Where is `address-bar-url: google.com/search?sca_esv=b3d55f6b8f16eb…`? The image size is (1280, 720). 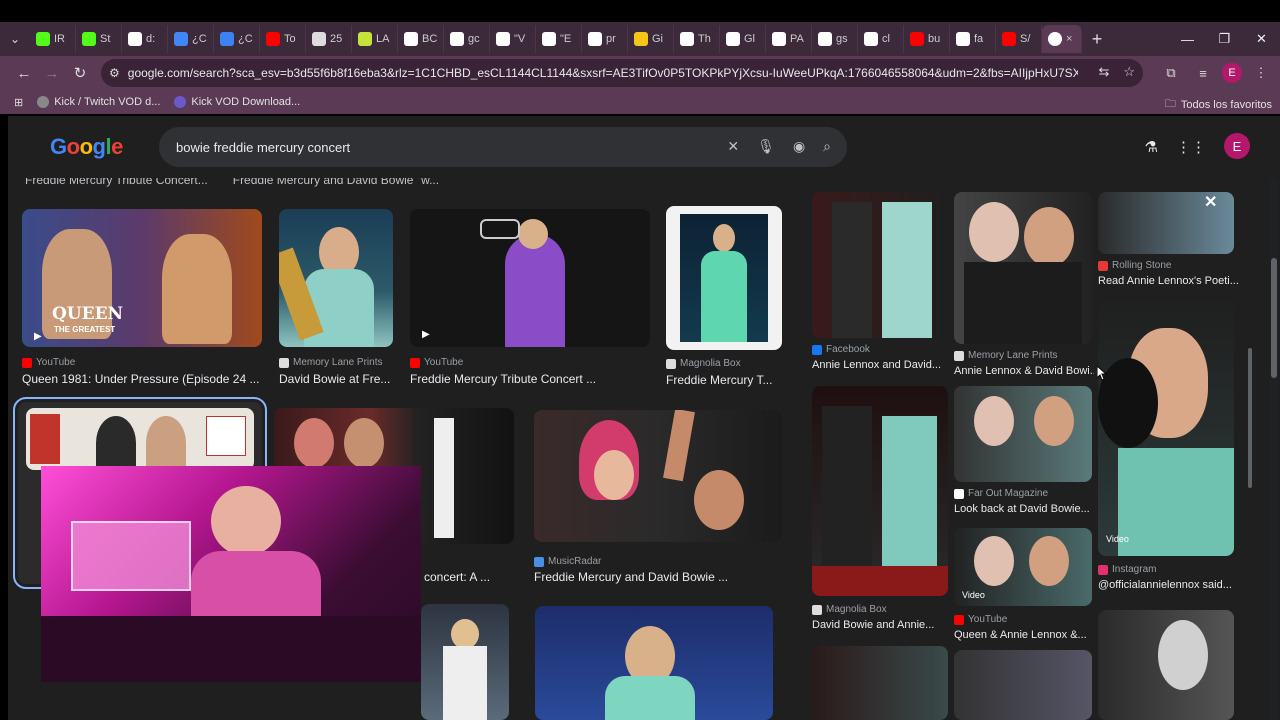
address-bar-url: google.com/search?sca_esv=b3d55f6b8f16eb… is located at coordinates (603, 73).